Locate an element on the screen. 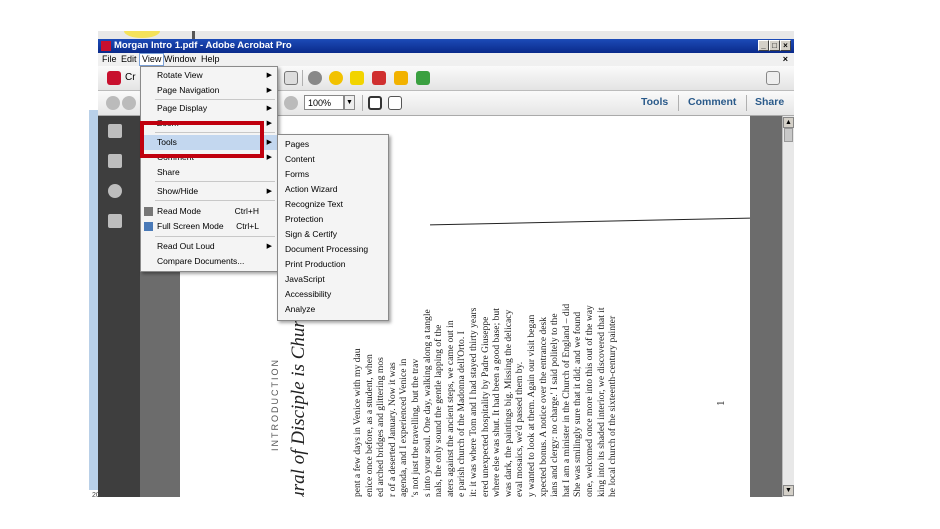 This screenshot has height=529, width=940. attachments-icon is located at coordinates (115, 191).